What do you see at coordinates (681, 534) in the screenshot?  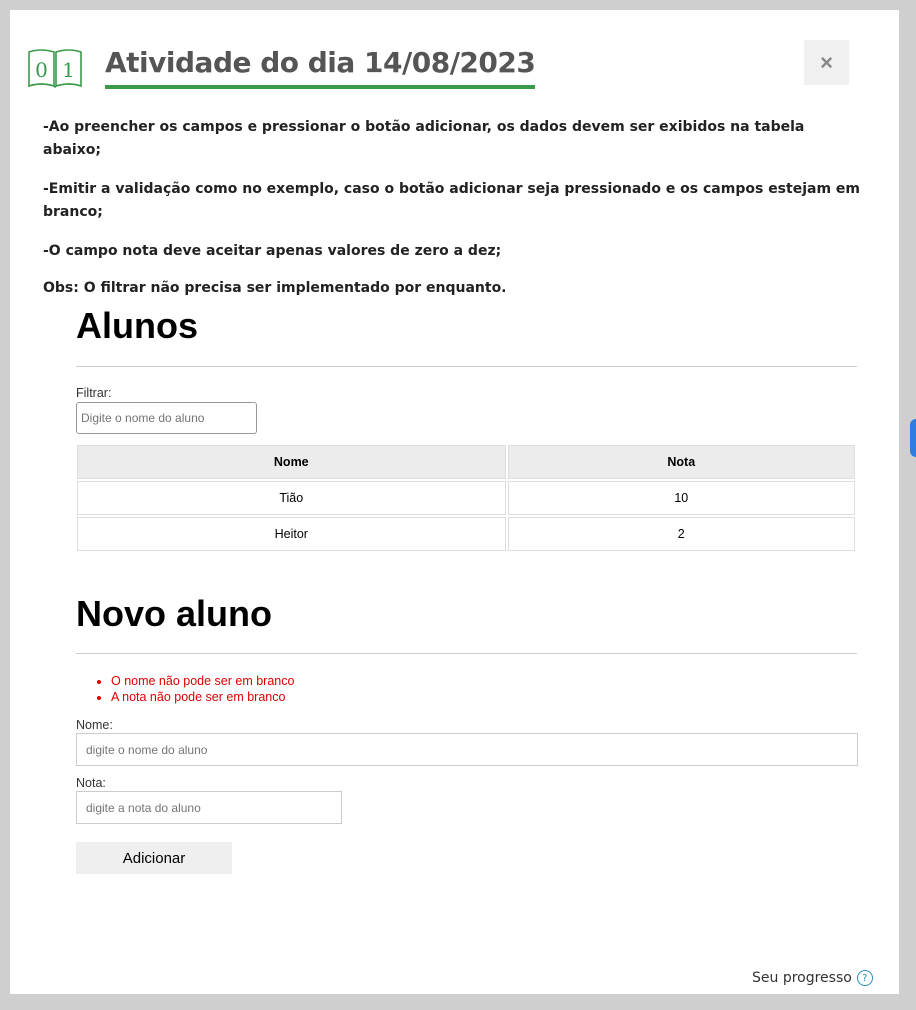 I see `cell-grade: 2` at bounding box center [681, 534].